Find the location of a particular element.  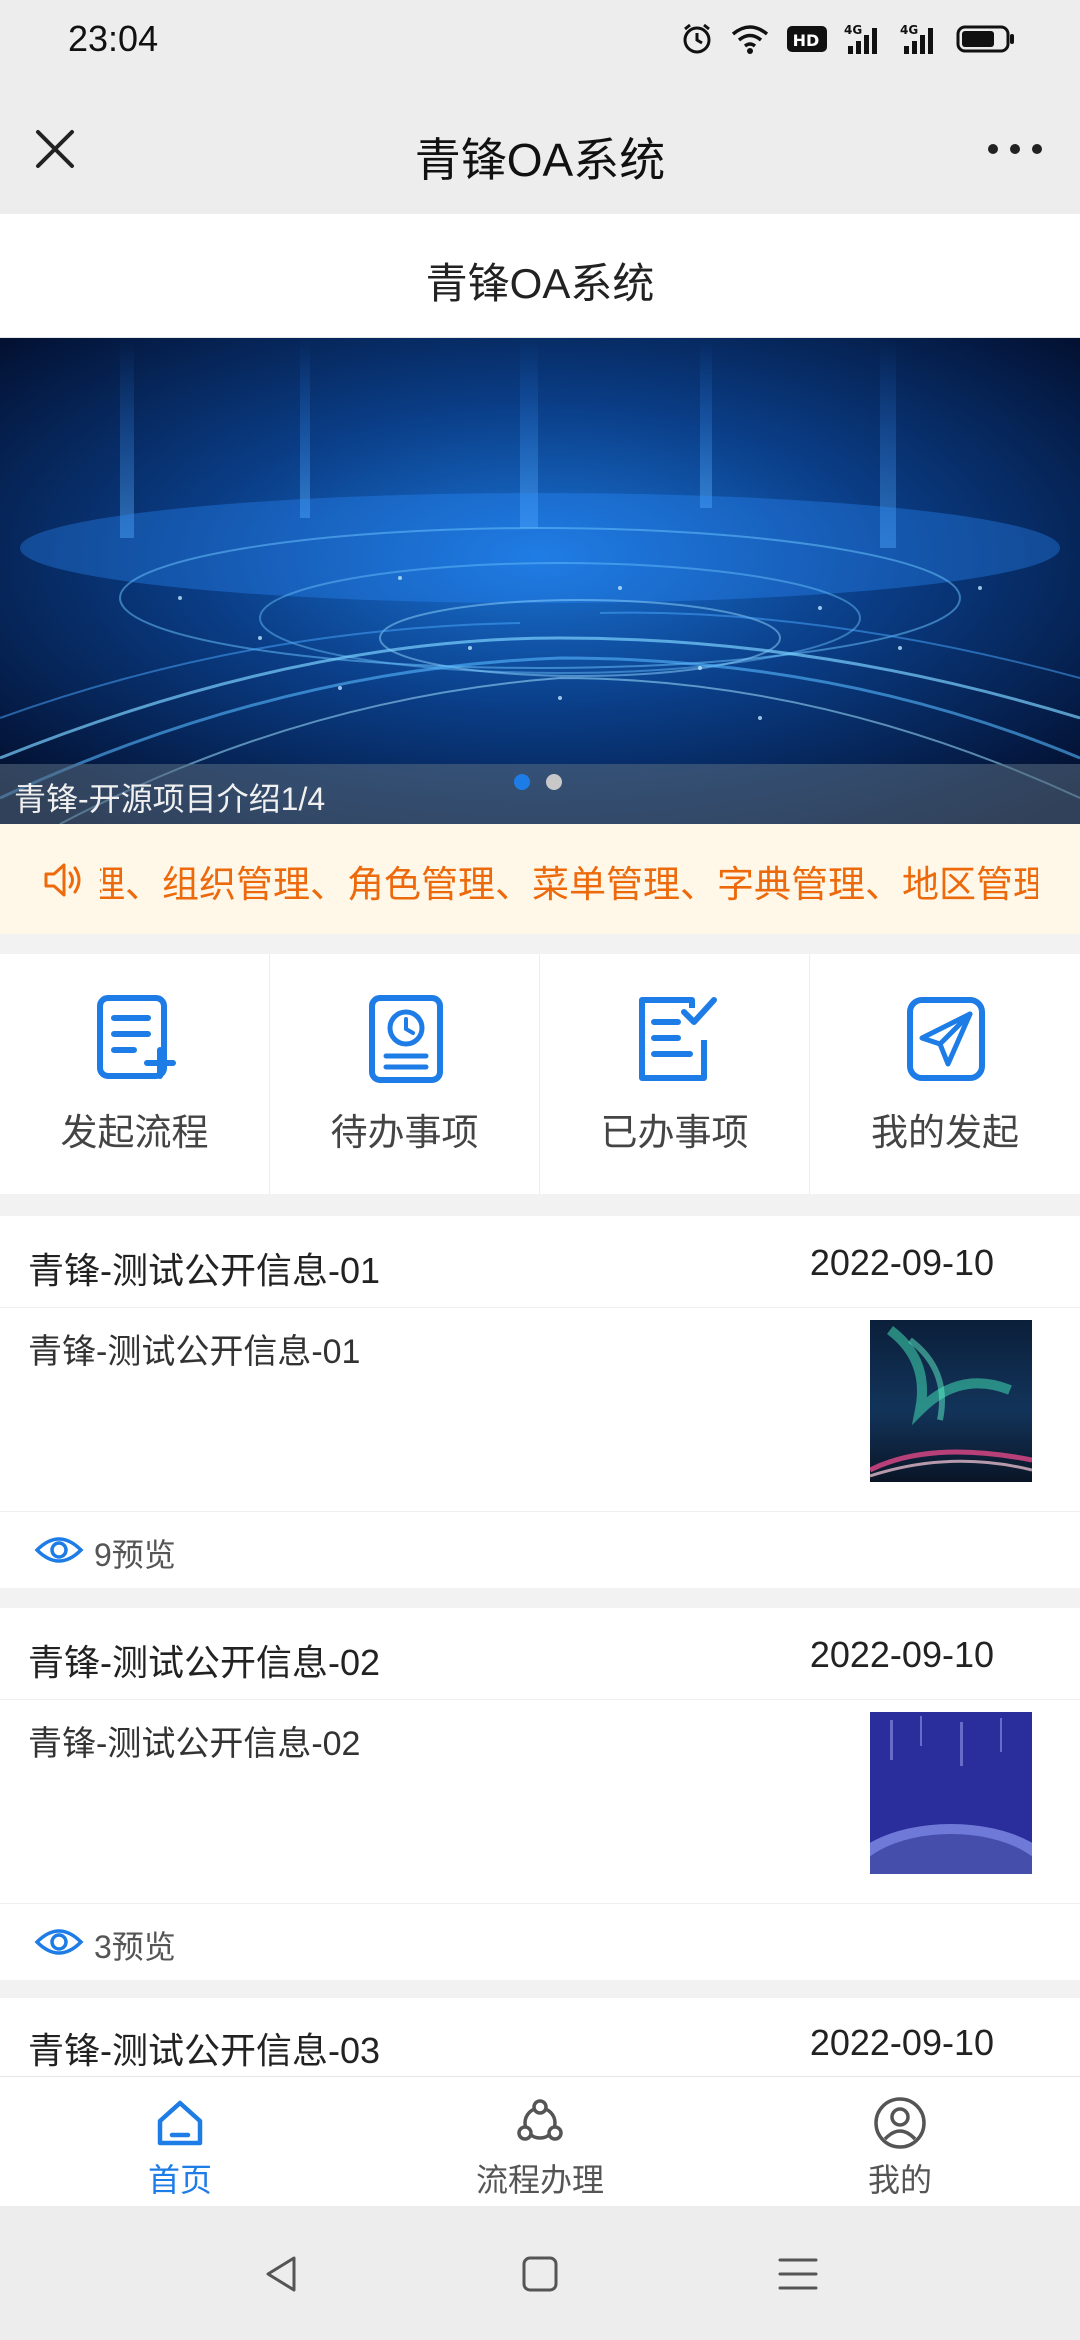

document-add-icon is located at coordinates (136, 1037).